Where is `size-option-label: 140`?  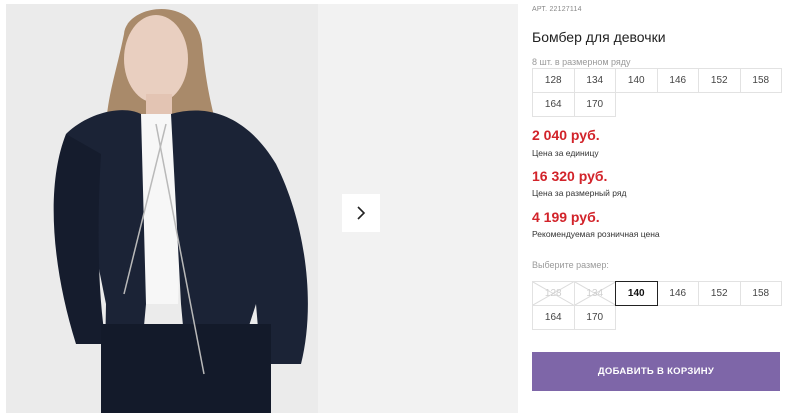 size-option-label: 140 is located at coordinates (636, 293).